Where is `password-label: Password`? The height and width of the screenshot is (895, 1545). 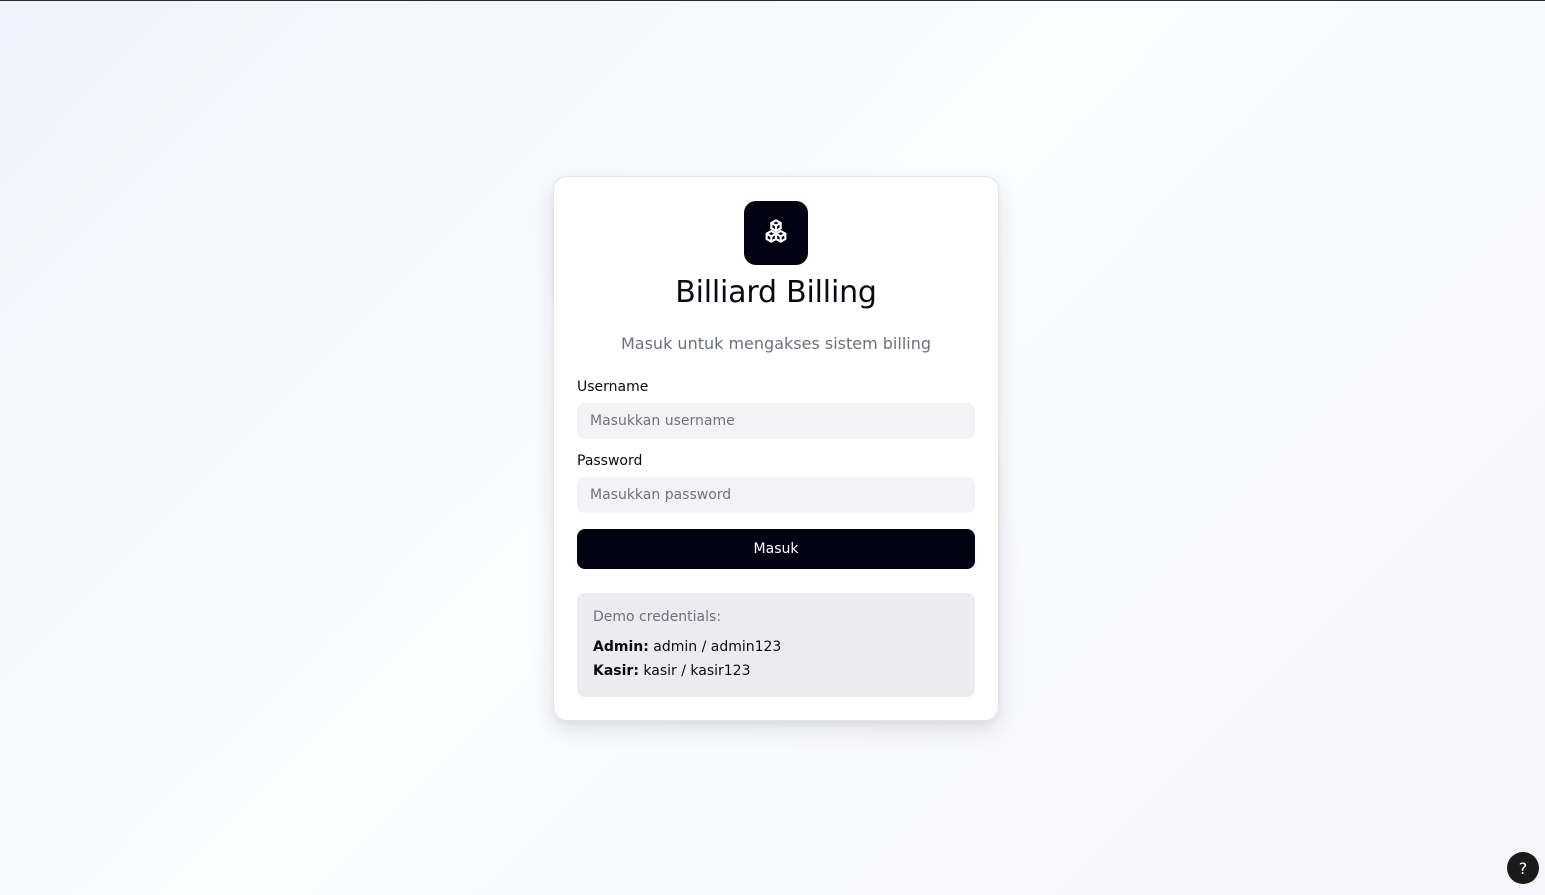
password-label: Password is located at coordinates (610, 461).